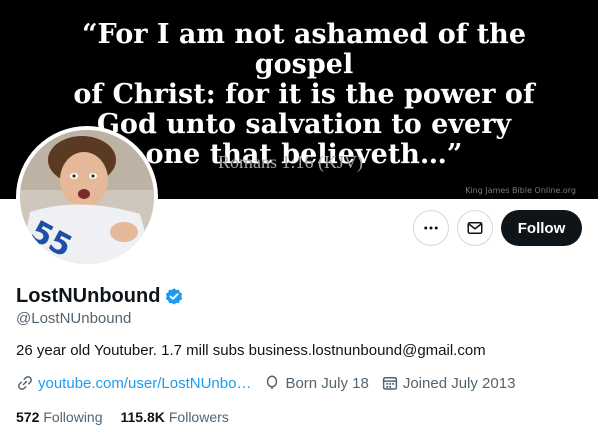  I want to click on following-link: 572 Following, so click(59, 417).